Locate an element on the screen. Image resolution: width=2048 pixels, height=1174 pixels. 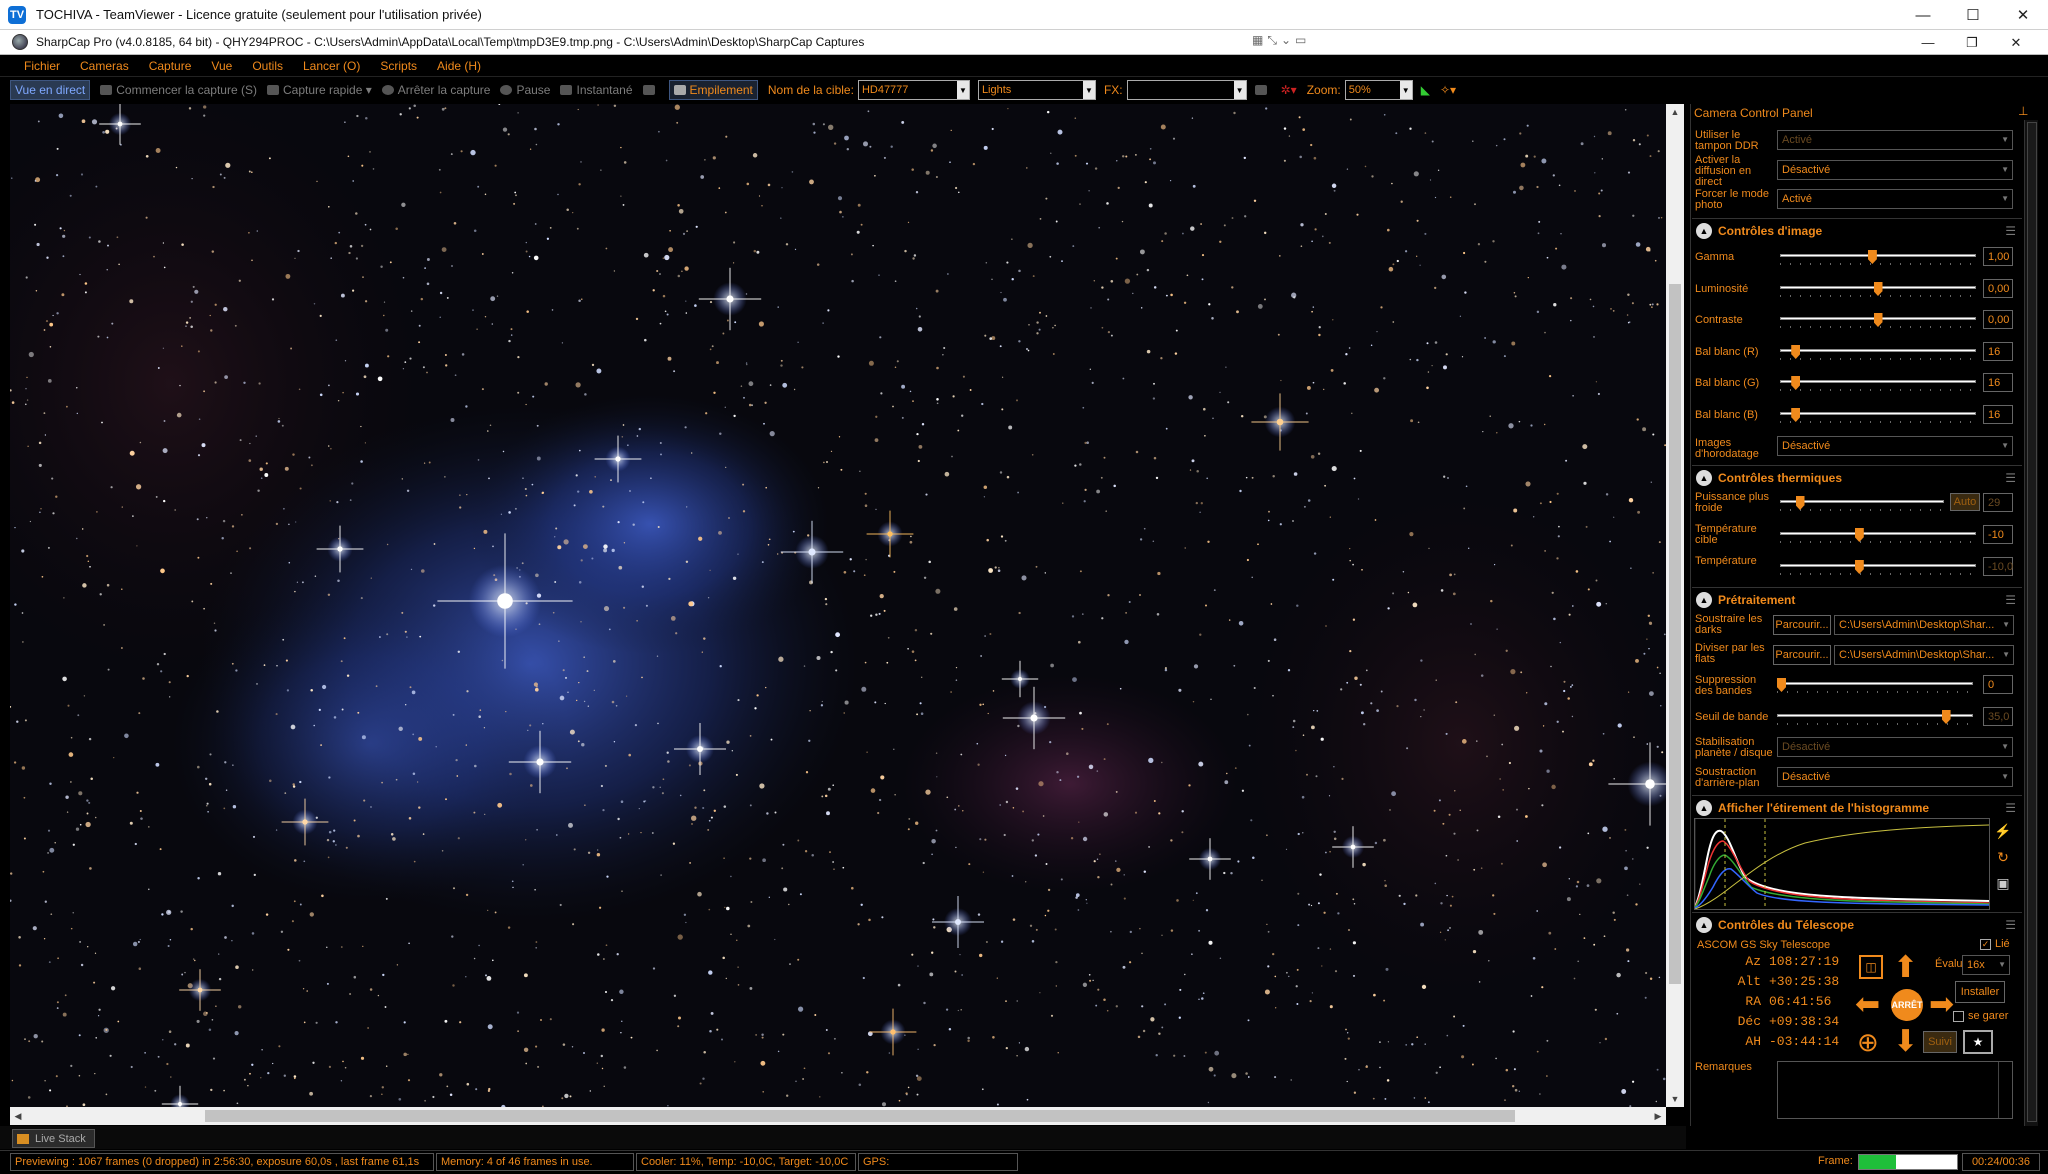
histogram-collapse-chevron-icon: ▲ is located at coordinates (1704, 807).